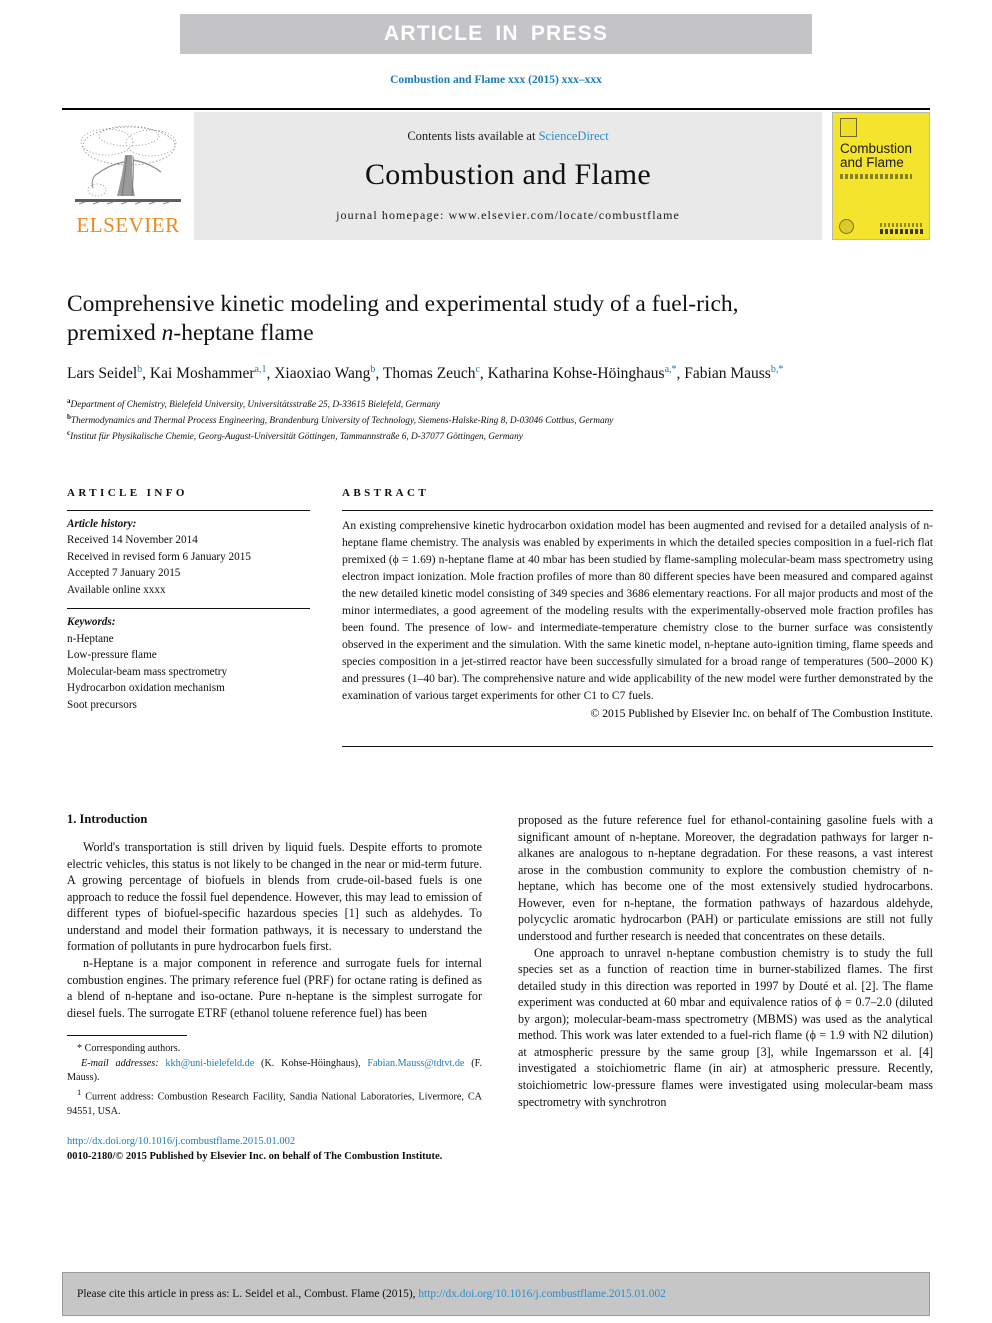  What do you see at coordinates (132, 1049) in the screenshot?
I see `corresponding-author-text: Corresponding authors.` at bounding box center [132, 1049].